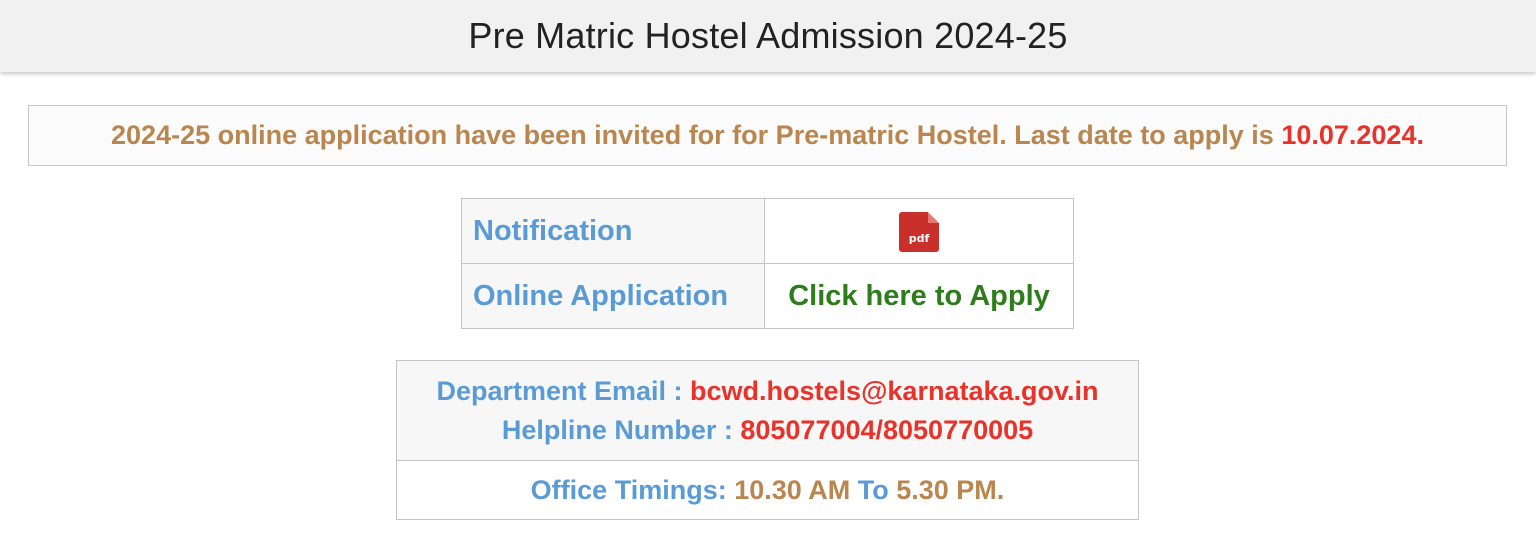  I want to click on pdf-file-icon: pdf, so click(919, 232).